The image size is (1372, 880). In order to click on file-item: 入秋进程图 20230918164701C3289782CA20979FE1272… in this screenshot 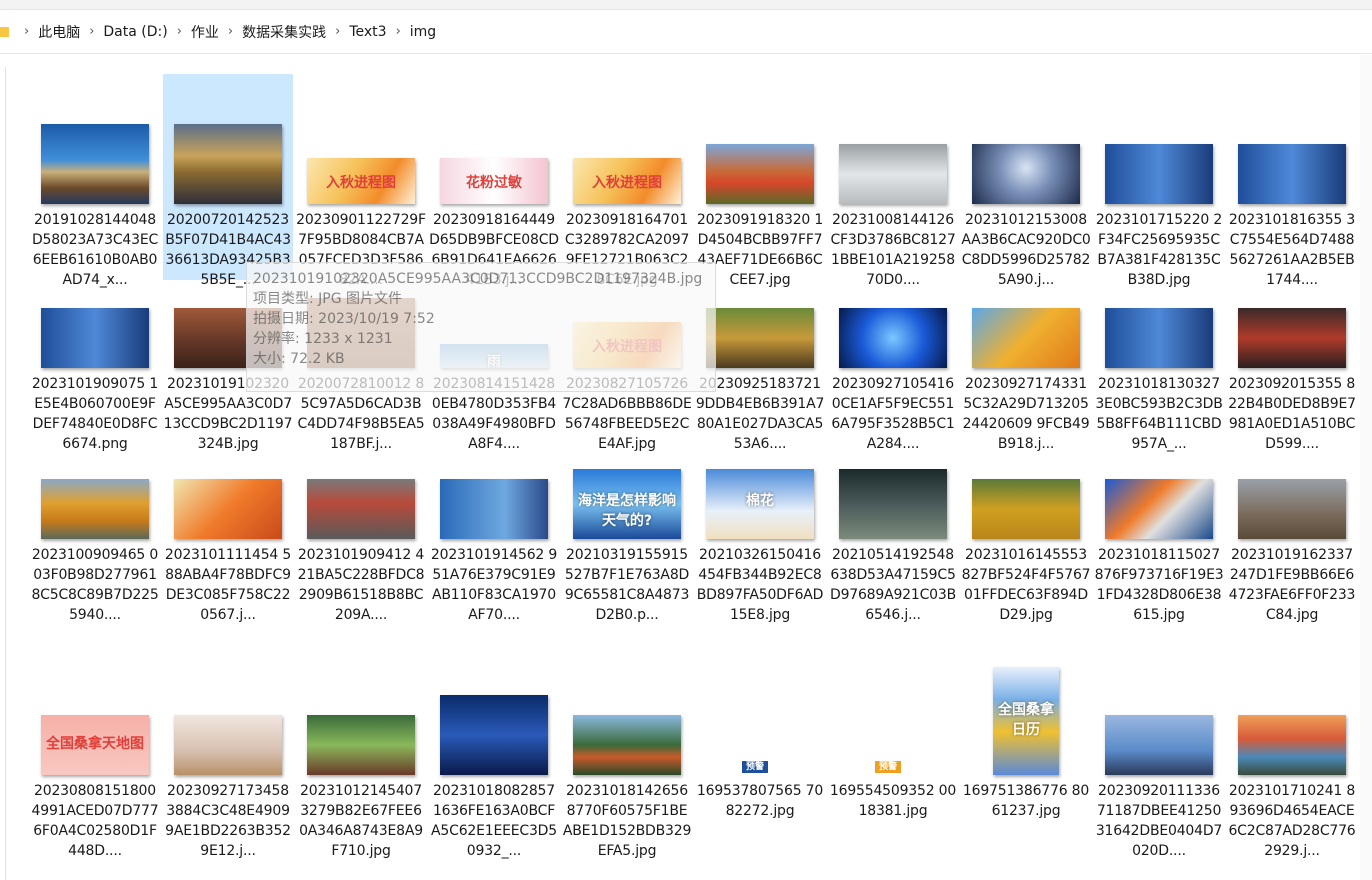, I will do `click(627, 181)`.